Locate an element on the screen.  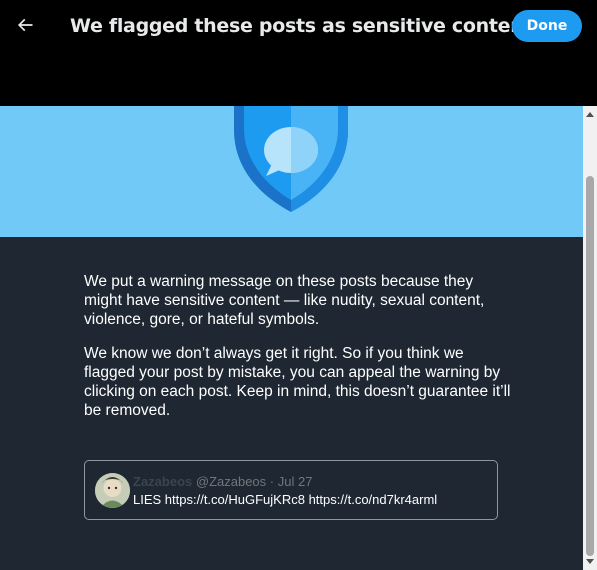
caret-up-icon is located at coordinates (590, 114).